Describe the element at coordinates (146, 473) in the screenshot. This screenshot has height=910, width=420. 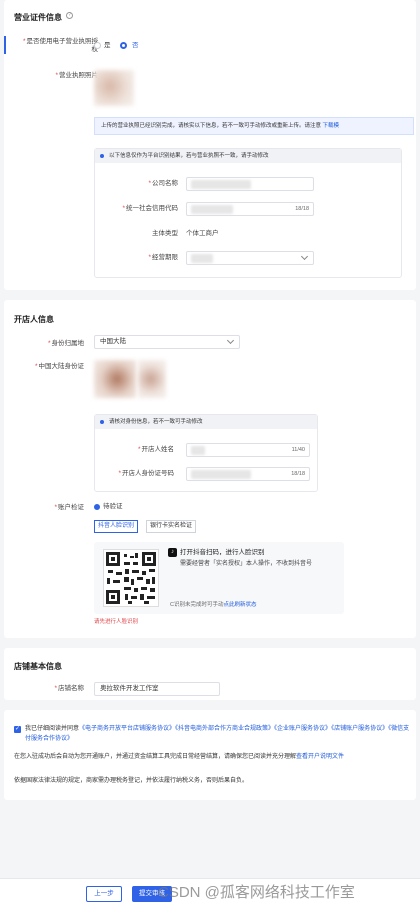
I see `shopkeeper-id-label: *开店人身份证号码` at that location.